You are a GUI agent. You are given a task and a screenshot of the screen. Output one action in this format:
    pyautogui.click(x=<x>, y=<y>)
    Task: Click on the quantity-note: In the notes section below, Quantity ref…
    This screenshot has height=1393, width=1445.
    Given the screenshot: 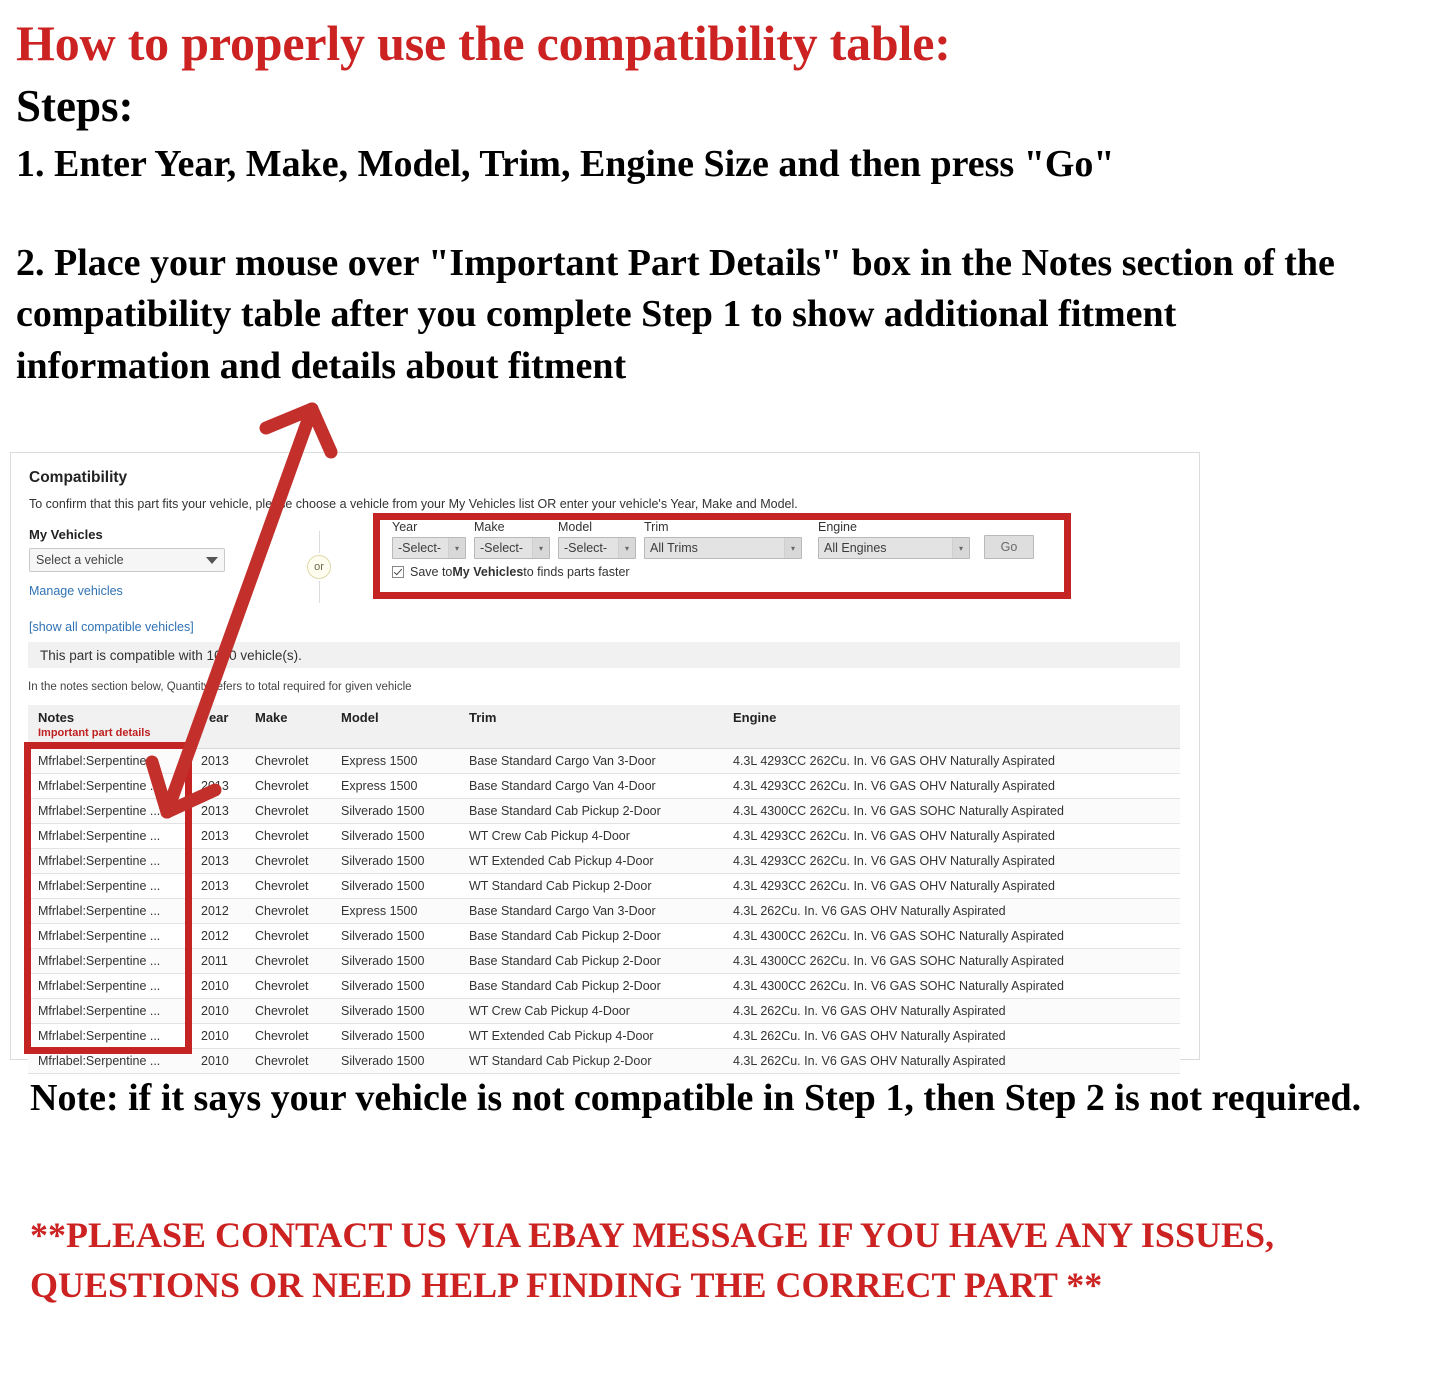 What is the action you would take?
    pyautogui.click(x=220, y=687)
    